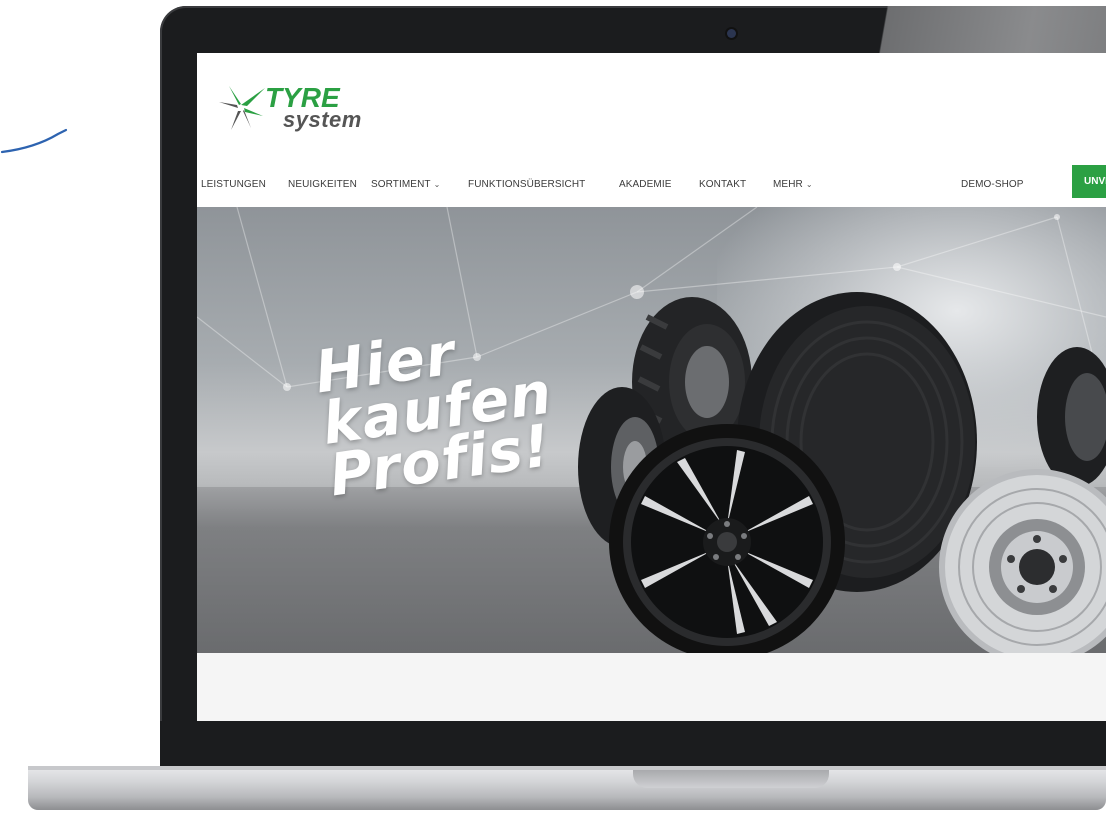 This screenshot has height=815, width=1106. I want to click on laptop-base-notch, so click(731, 779).